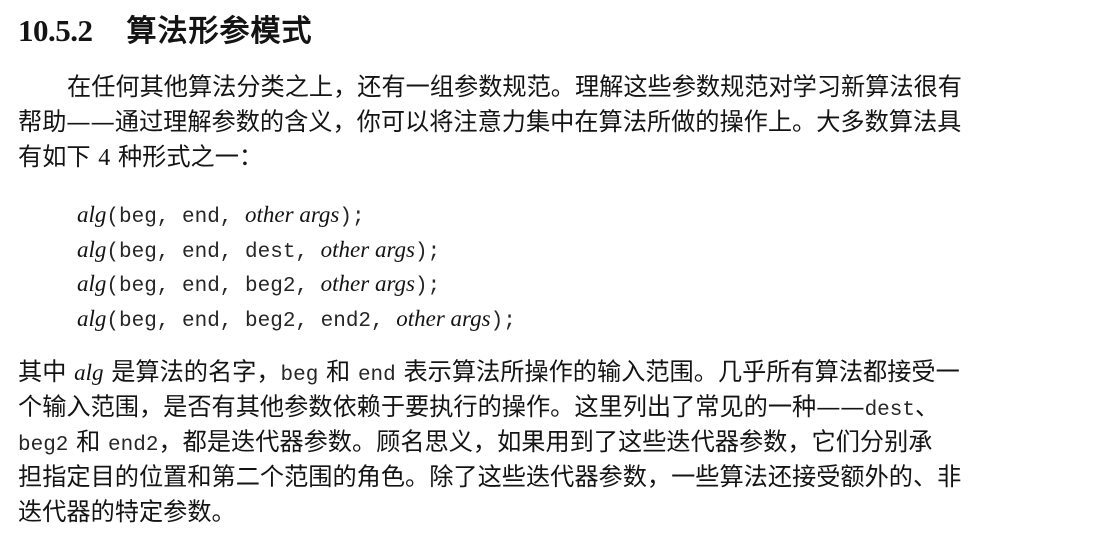 Image resolution: width=1115 pixels, height=553 pixels. I want to click on forms-count: 4, so click(104, 158).